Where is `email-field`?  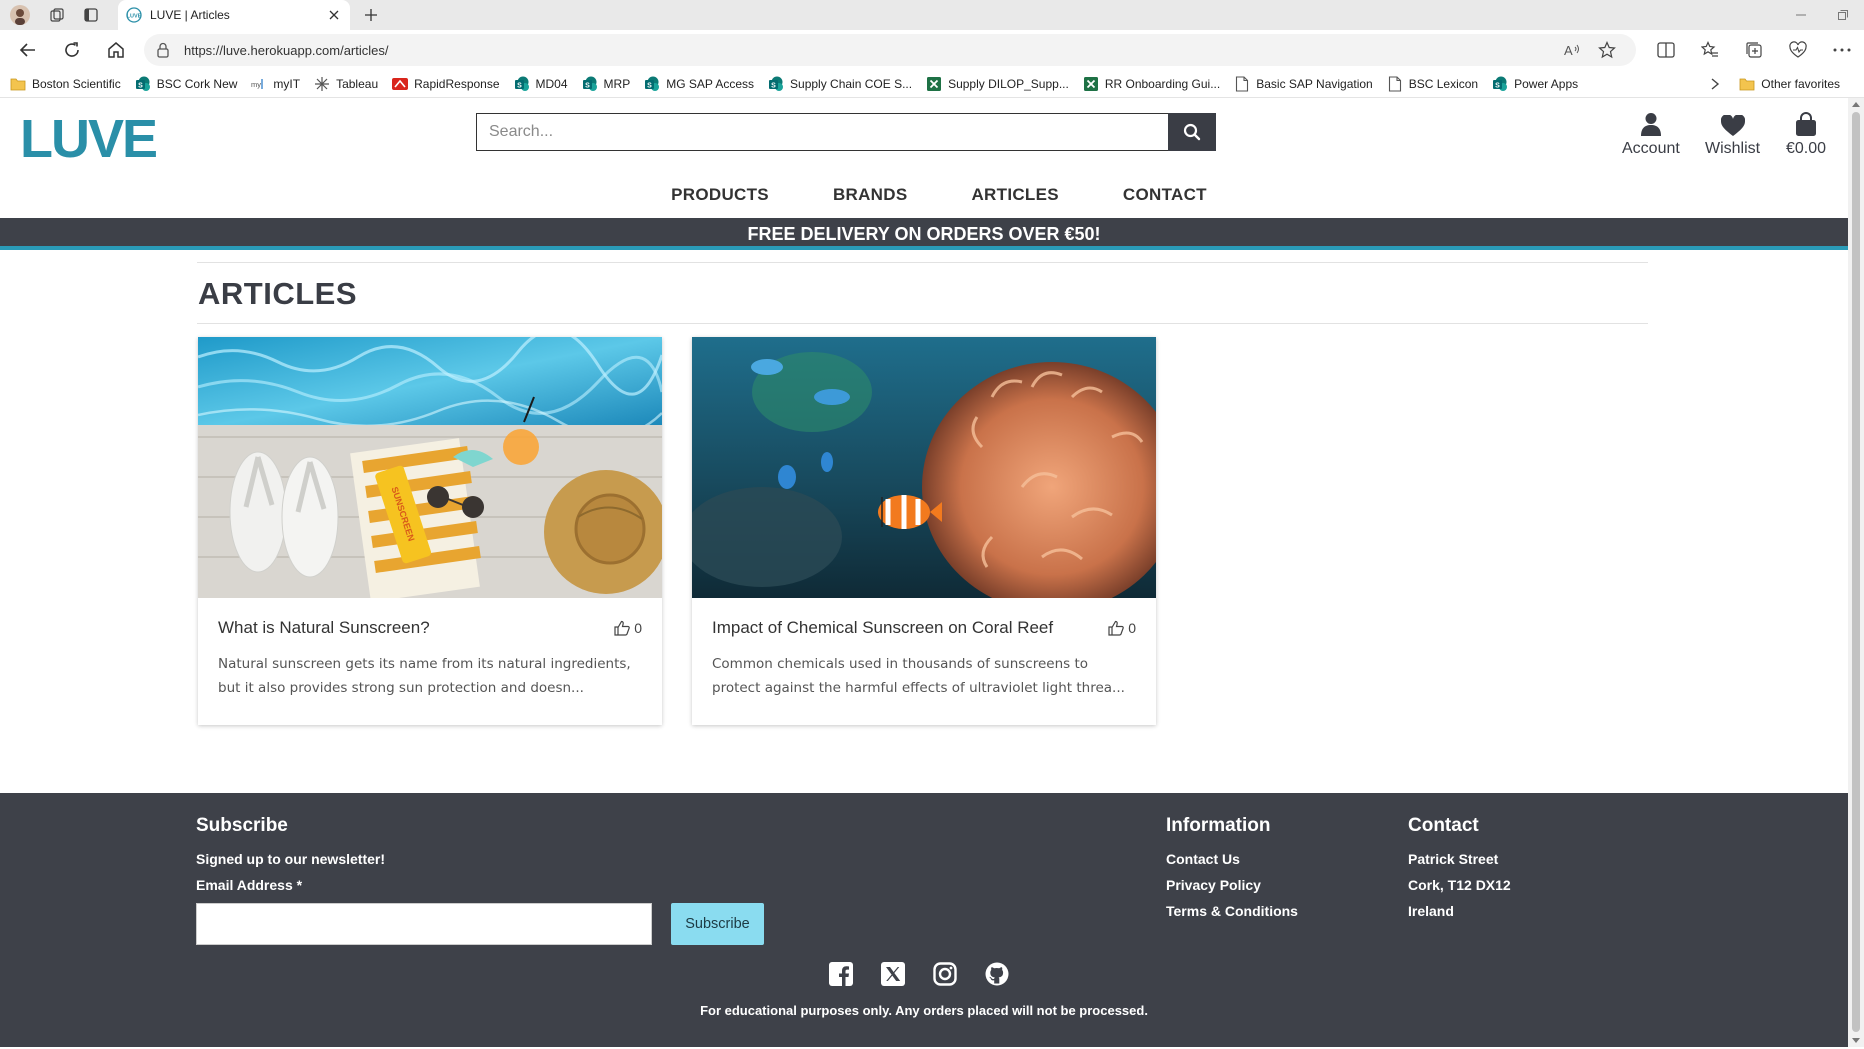 email-field is located at coordinates (424, 924).